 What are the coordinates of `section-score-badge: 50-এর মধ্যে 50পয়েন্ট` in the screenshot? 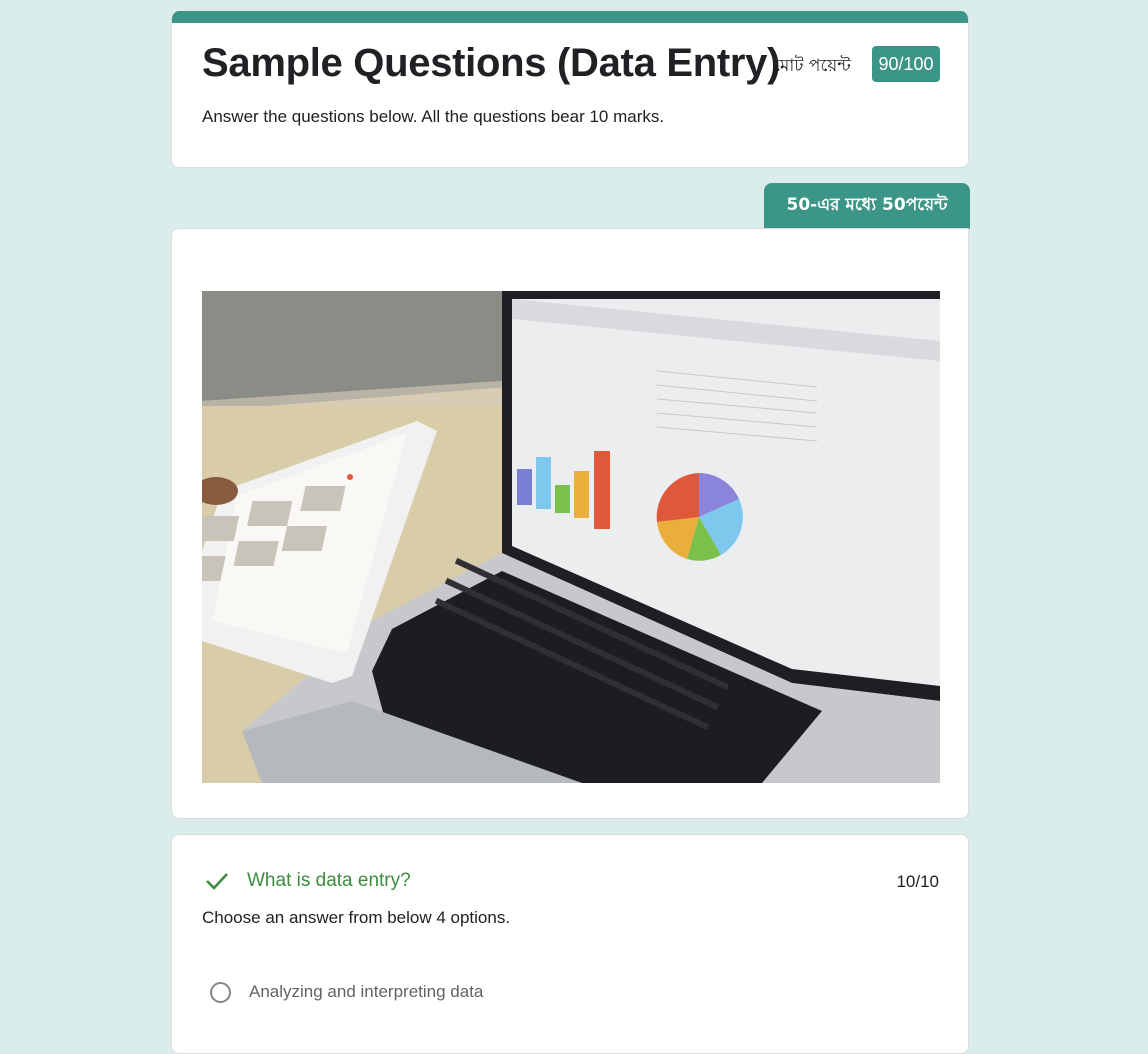 It's located at (867, 206).